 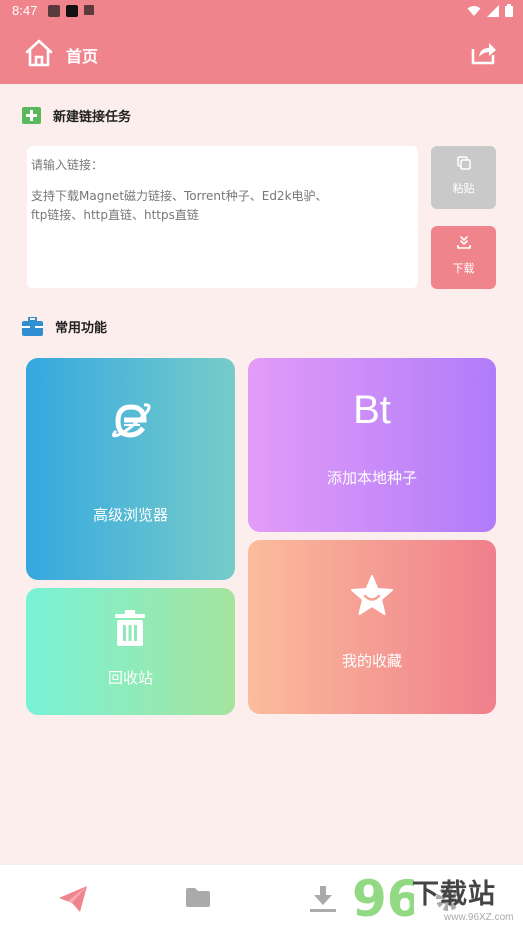 What do you see at coordinates (179, 196) in the screenshot?
I see `hint-line: 支持下载Magnet磁力链接、Torrent种子、Ed2k电驴、` at bounding box center [179, 196].